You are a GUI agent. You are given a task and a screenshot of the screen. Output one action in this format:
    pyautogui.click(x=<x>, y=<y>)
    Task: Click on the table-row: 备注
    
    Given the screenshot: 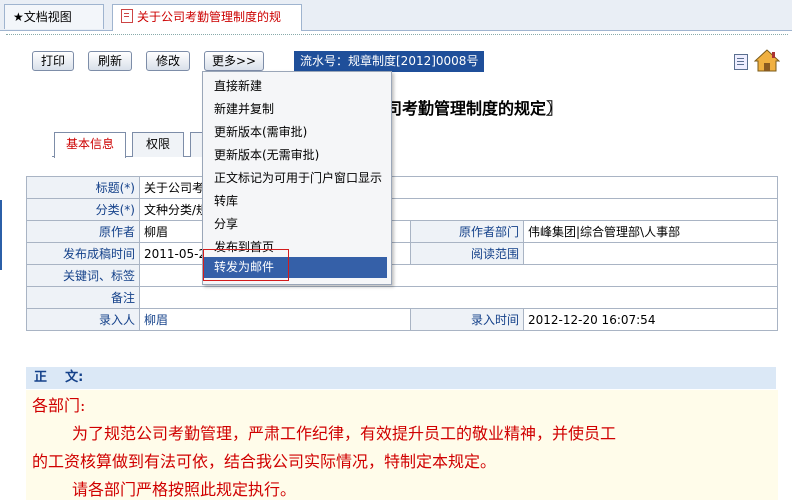 What is the action you would take?
    pyautogui.click(x=402, y=297)
    